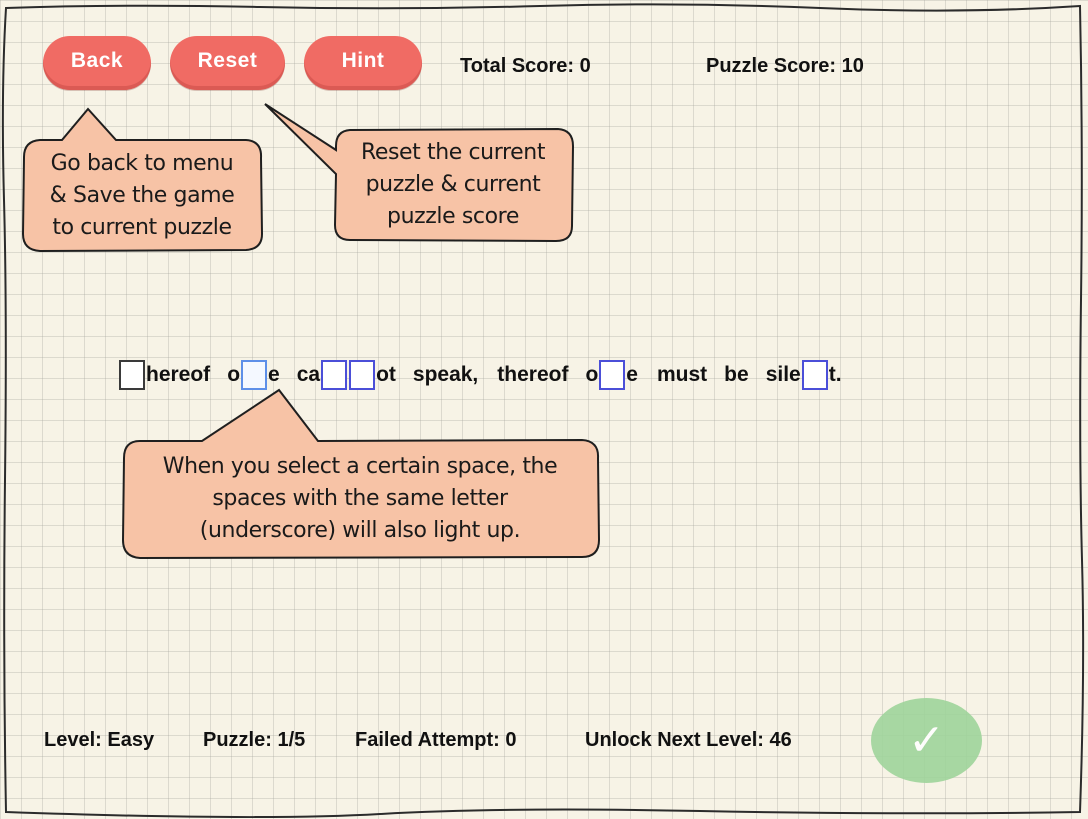  I want to click on hint-button: Hint, so click(363, 63).